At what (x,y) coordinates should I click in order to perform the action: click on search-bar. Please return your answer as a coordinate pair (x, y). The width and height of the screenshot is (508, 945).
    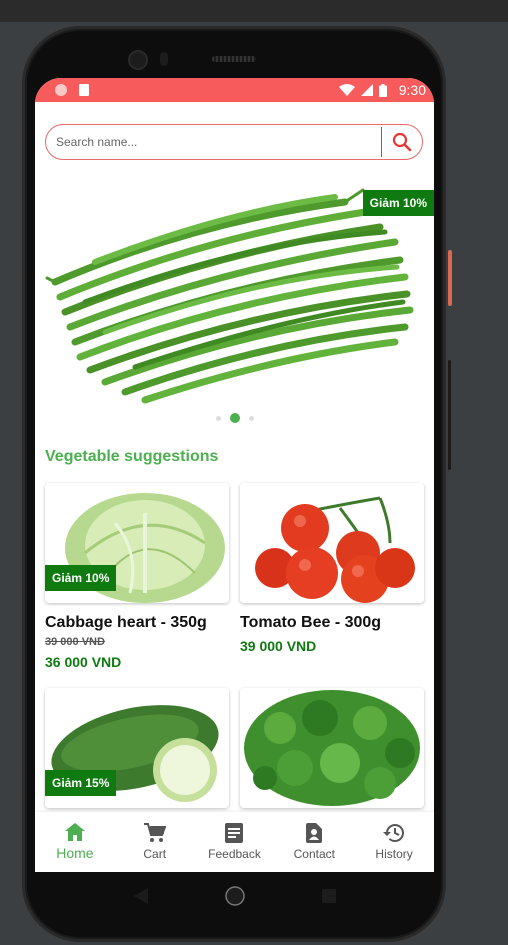
    Looking at the image, I should click on (234, 142).